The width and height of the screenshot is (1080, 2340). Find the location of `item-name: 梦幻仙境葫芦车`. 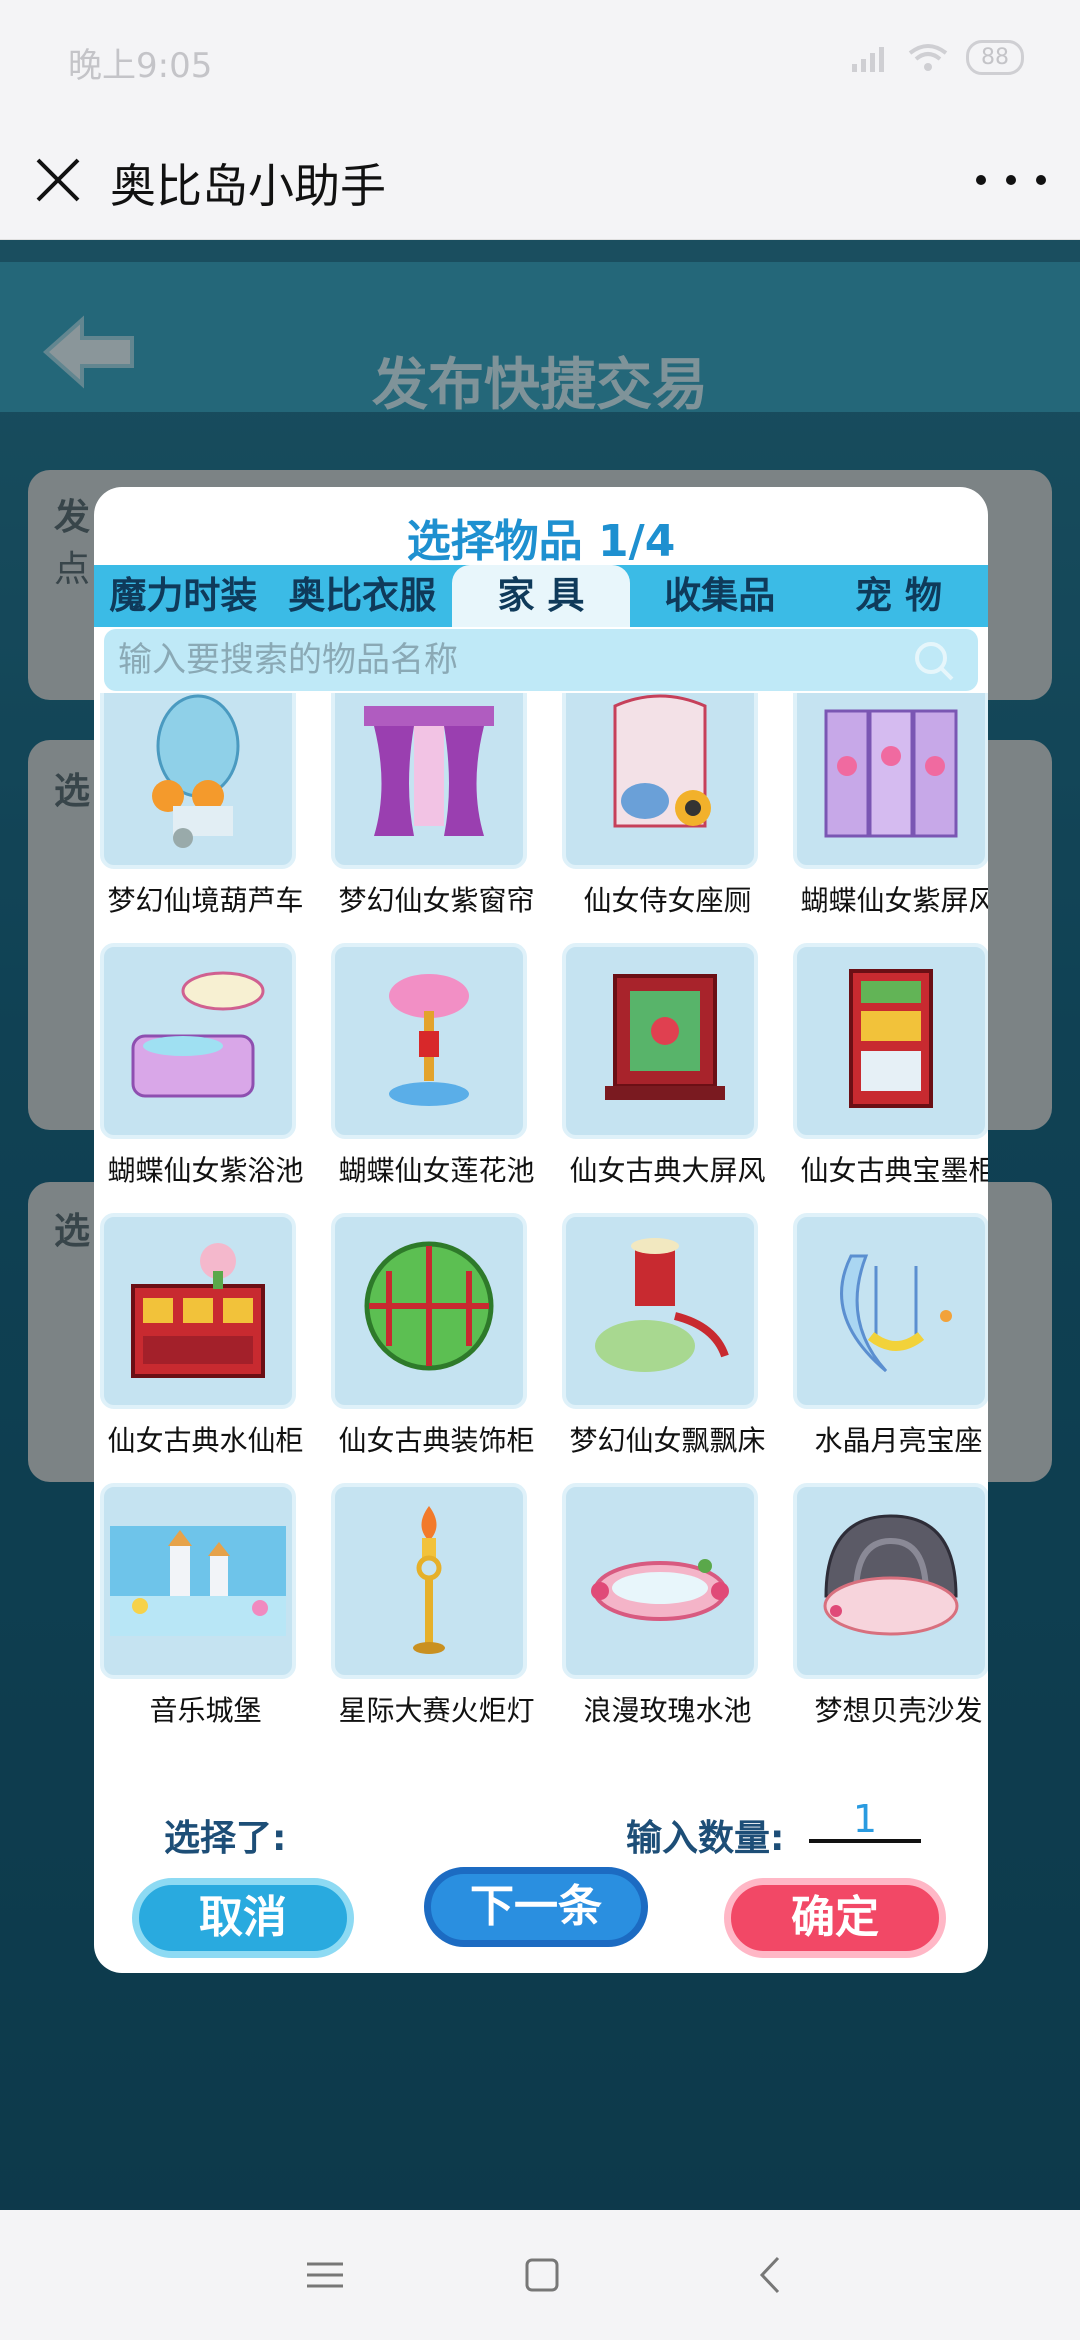

item-name: 梦幻仙境葫芦车 is located at coordinates (205, 900).